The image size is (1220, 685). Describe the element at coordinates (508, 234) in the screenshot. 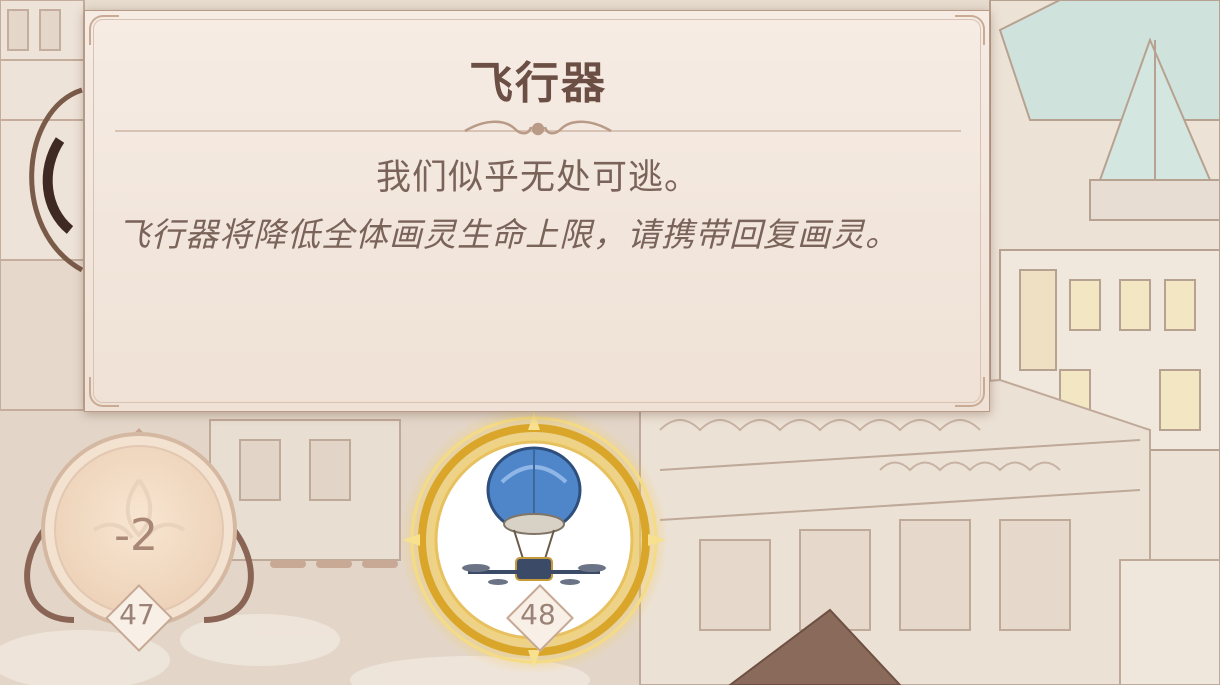

I see `event-effect-text: 飞行器将降低全体画灵生命上限，请携带回复画灵。` at that location.